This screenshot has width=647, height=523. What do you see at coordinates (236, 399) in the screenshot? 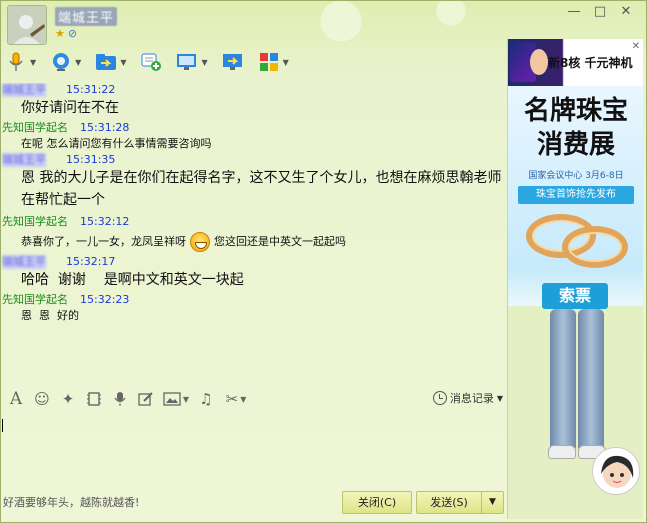
I see `scissors-icon: ✂ ▼` at bounding box center [236, 399].